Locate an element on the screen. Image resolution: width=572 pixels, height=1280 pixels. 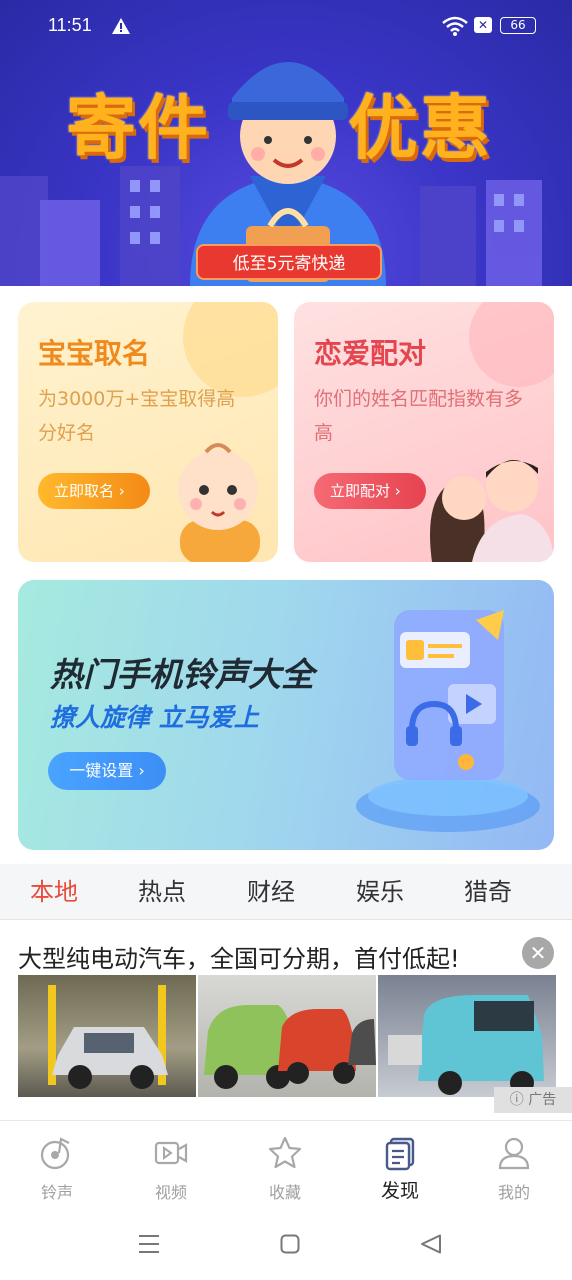
baby-naming-card: 宝宝取名 为3000万+宝宝取得高分好名 立即取名 › is located at coordinates (148, 432).